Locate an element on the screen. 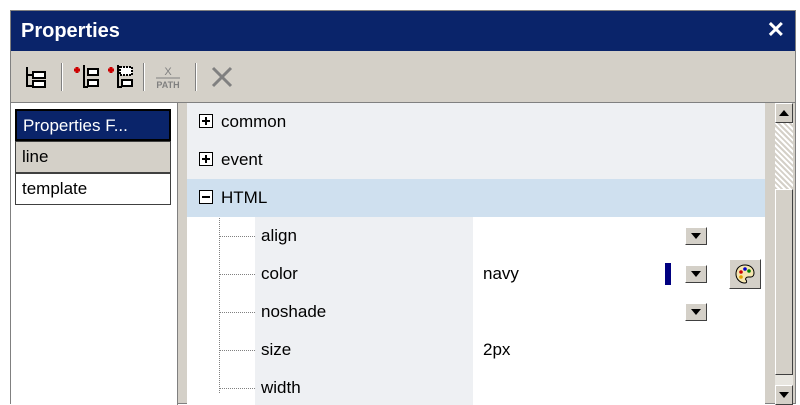 This screenshot has width=800, height=405. property-row-width: width is located at coordinates (476, 387).